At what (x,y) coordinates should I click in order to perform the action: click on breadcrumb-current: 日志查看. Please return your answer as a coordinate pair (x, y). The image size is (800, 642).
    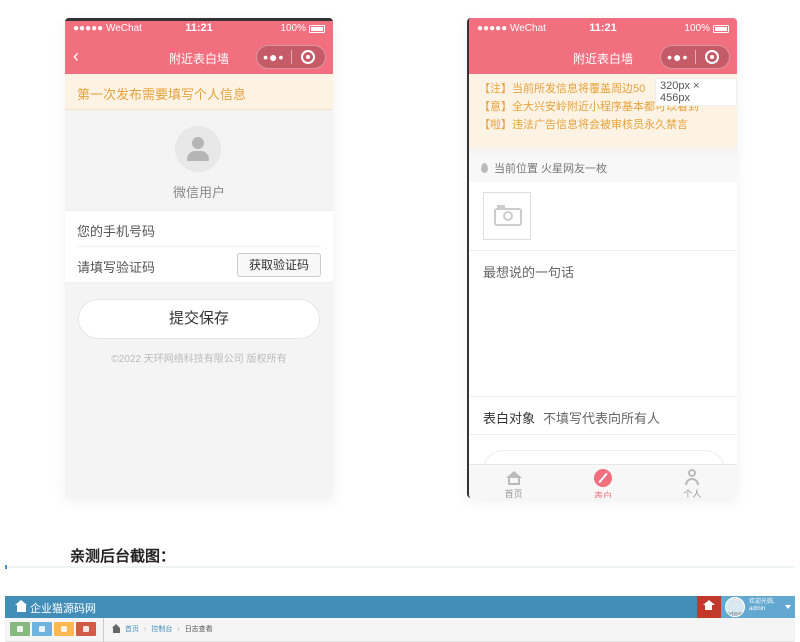
    Looking at the image, I should click on (198, 629).